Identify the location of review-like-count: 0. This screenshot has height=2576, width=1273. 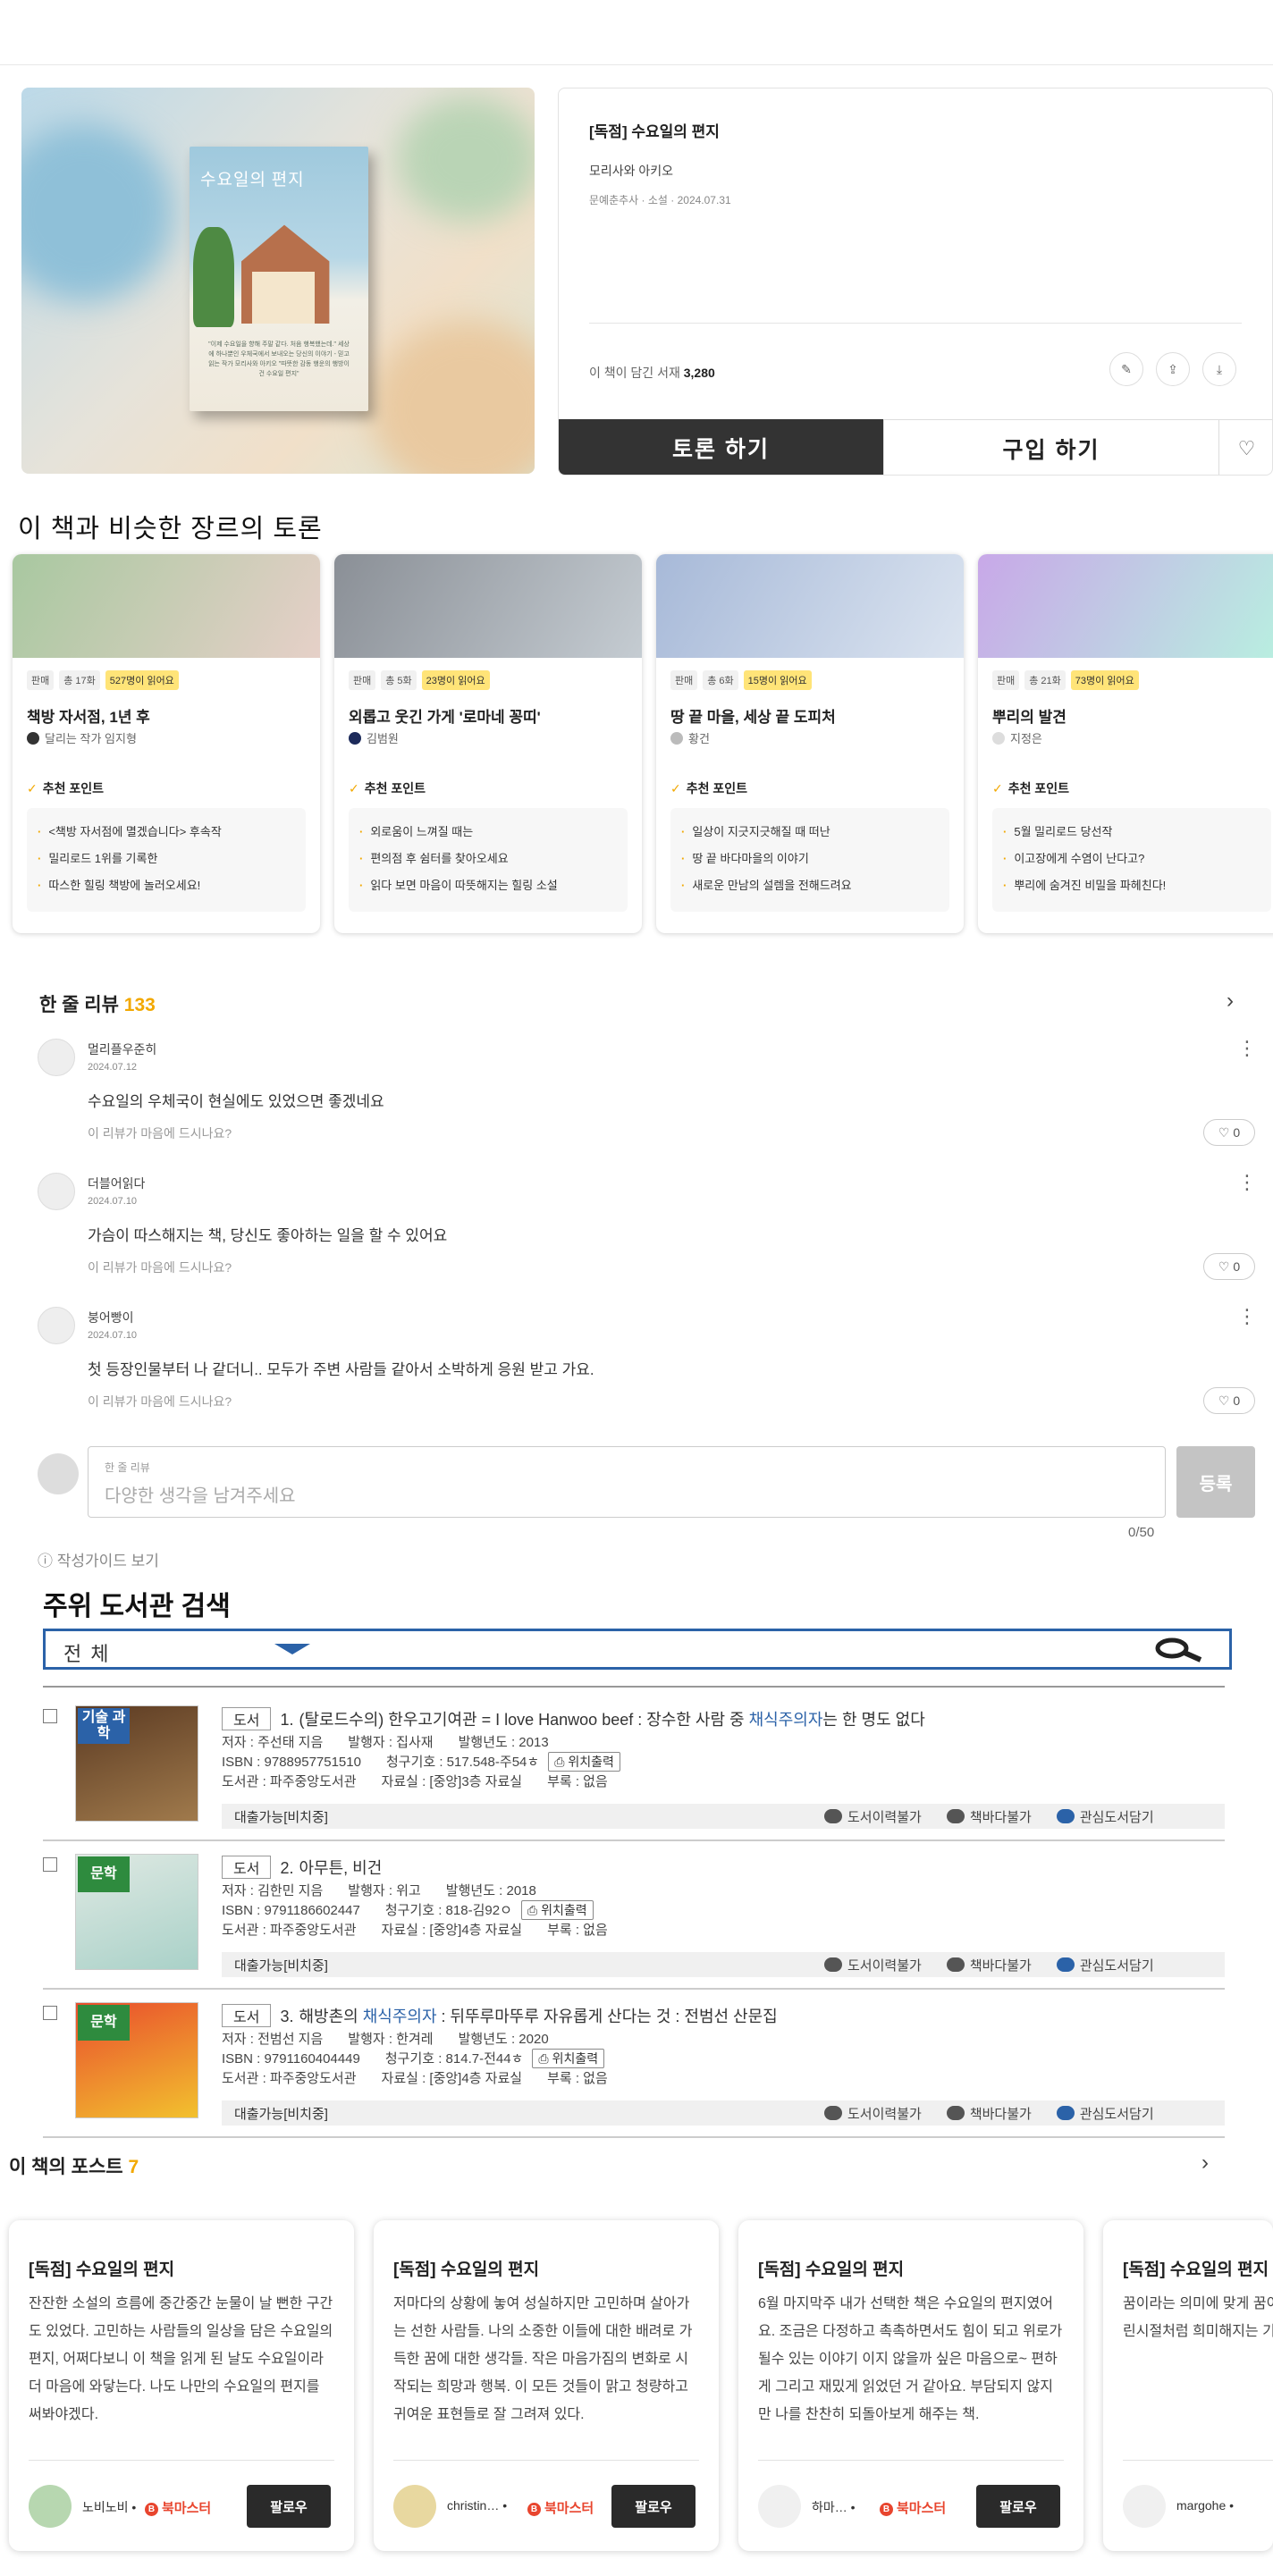
(1237, 1267).